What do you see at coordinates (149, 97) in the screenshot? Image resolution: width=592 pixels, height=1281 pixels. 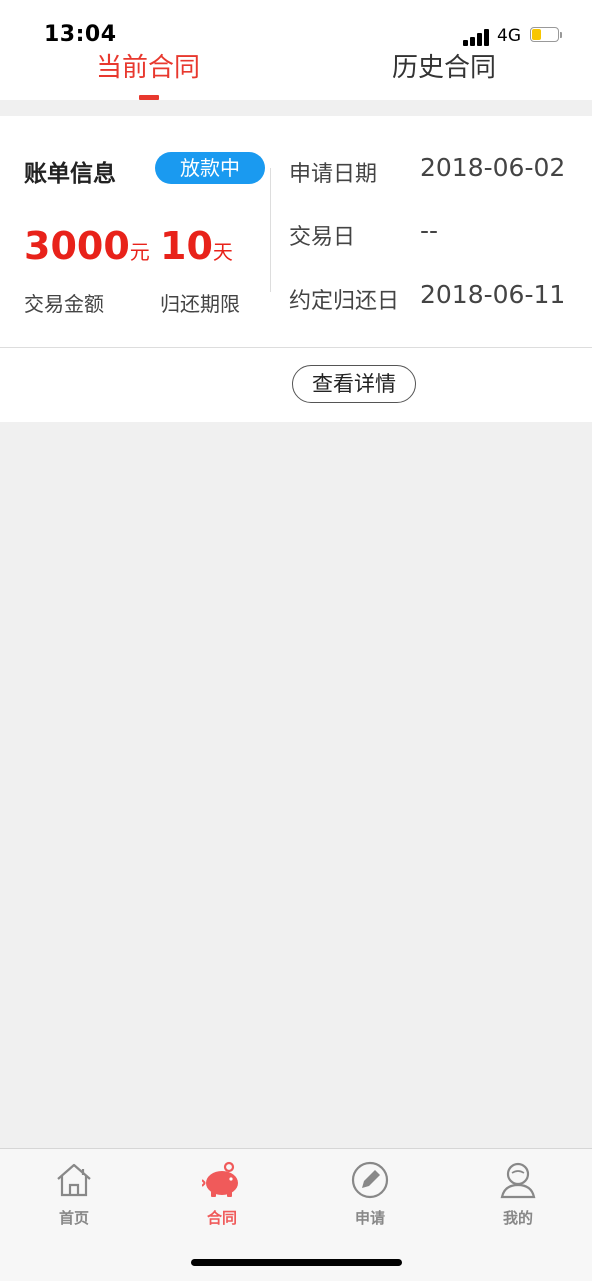 I see `tab-active-indicator` at bounding box center [149, 97].